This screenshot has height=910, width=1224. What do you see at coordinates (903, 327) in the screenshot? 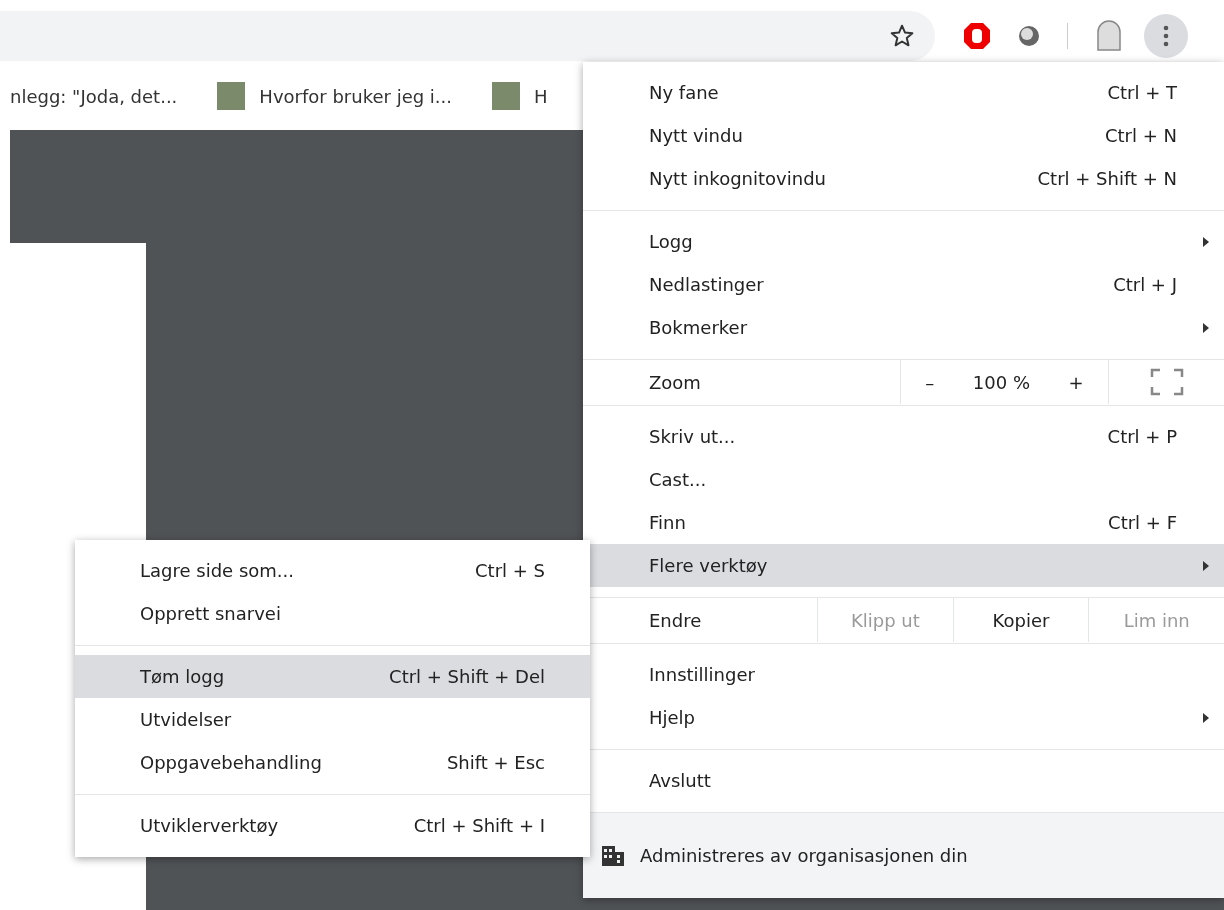
I see `menu-item: Bokmerker` at bounding box center [903, 327].